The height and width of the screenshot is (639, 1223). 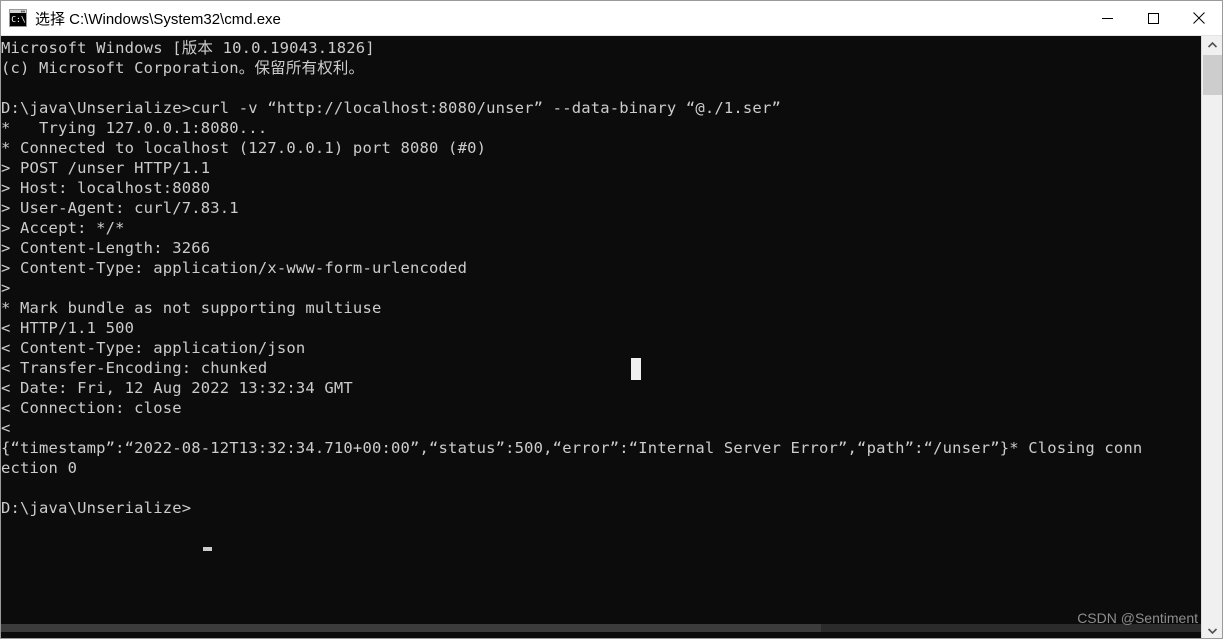 I want to click on scroll-up-arrow-icon, so click(x=1212, y=45).